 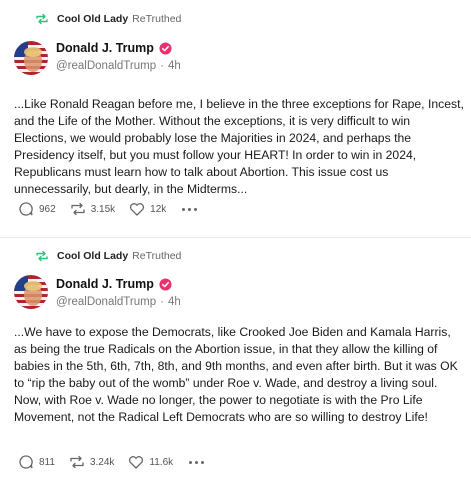 I want to click on retruth-button: 3.24k, so click(x=91, y=462).